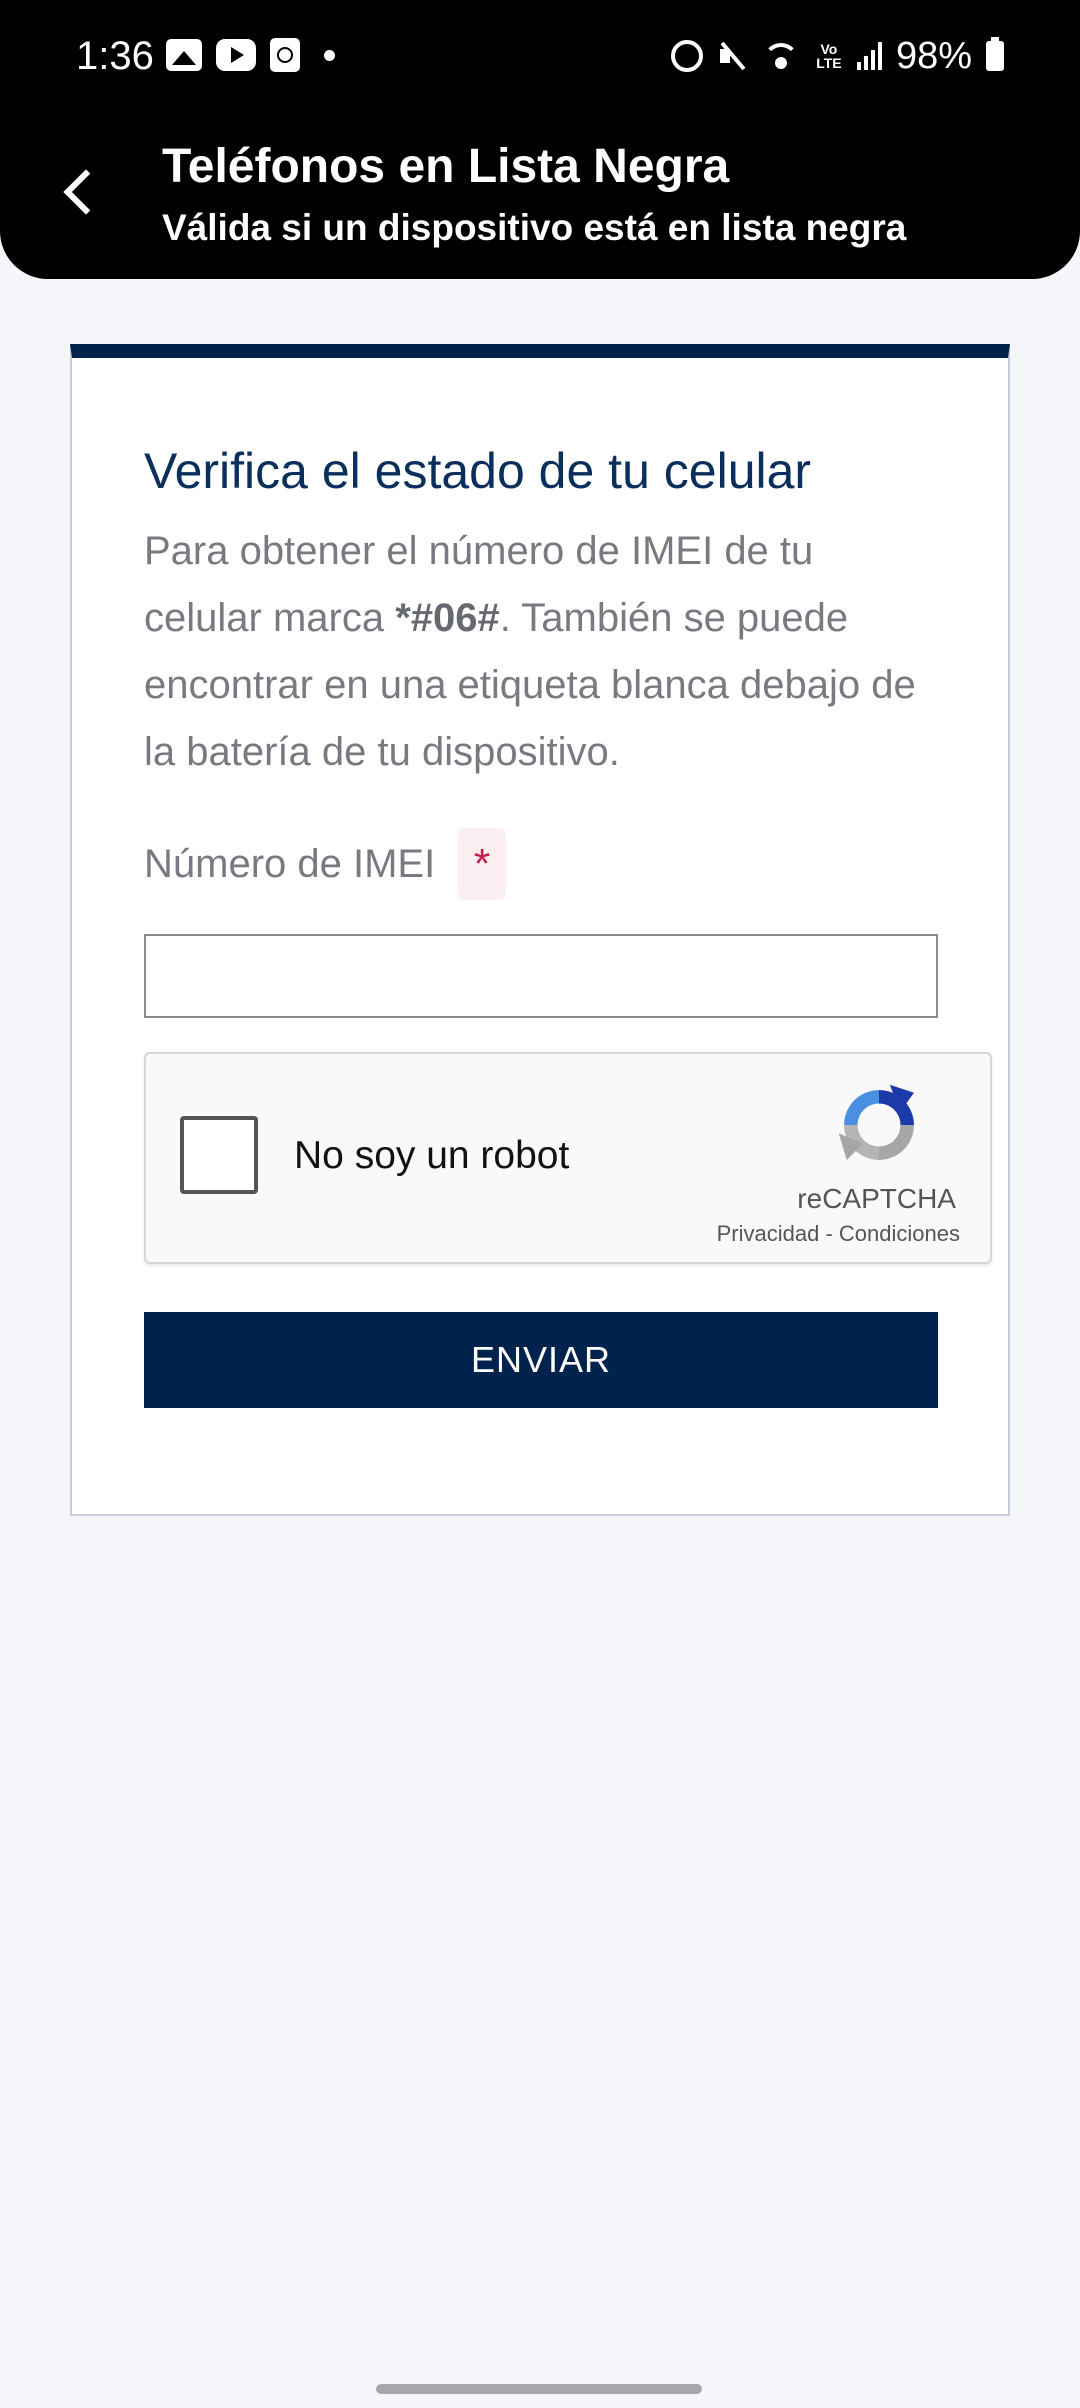 This screenshot has width=1080, height=2408. Describe the element at coordinates (541, 976) in the screenshot. I see `imei-input` at that location.